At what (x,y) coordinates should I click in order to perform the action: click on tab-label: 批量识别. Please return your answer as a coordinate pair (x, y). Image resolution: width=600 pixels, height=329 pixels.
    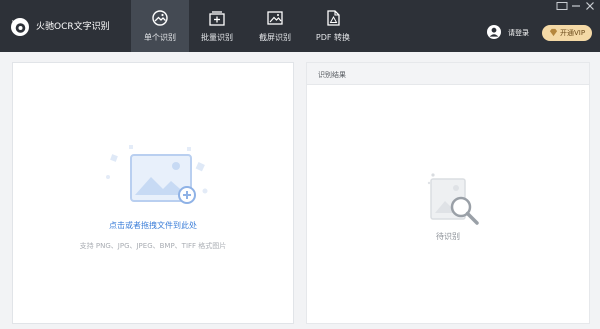
    Looking at the image, I should click on (217, 37).